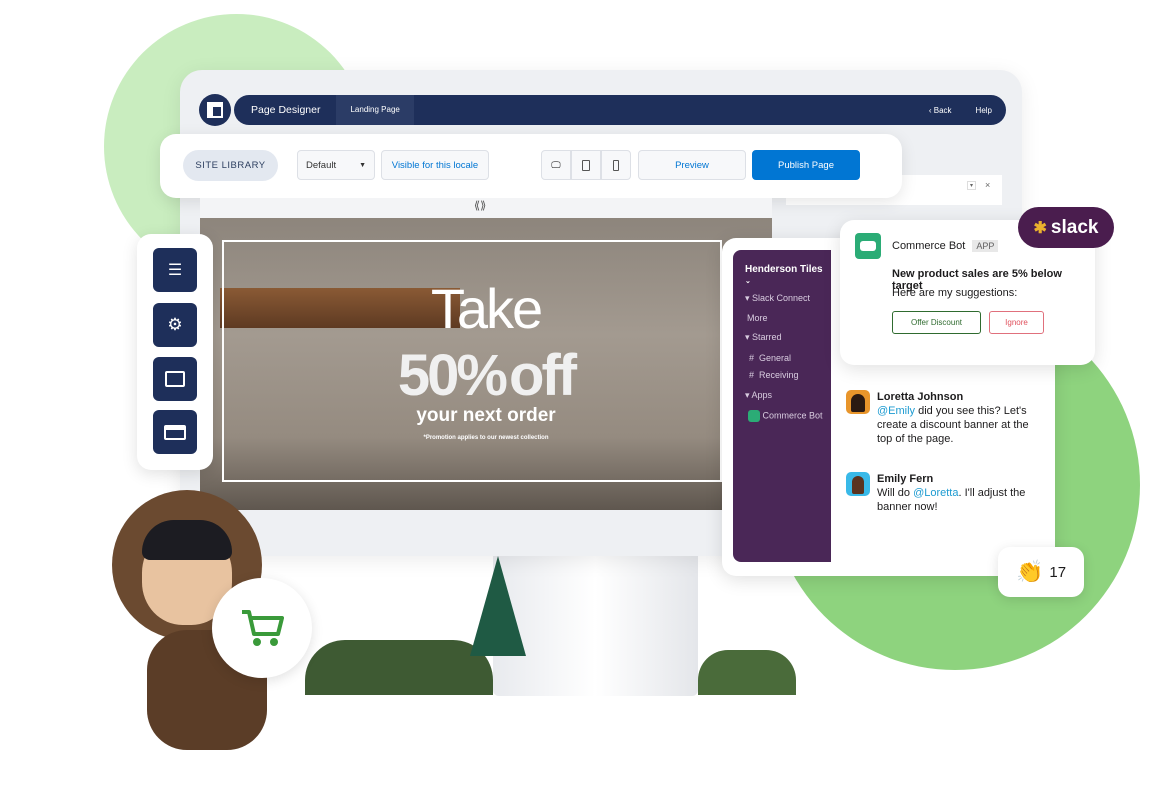  I want to click on shopping-cart-icon, so click(263, 628).